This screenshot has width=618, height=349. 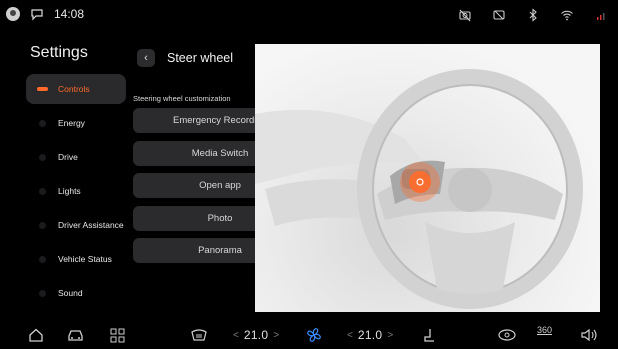 What do you see at coordinates (429, 335) in the screenshot?
I see `seat-icon` at bounding box center [429, 335].